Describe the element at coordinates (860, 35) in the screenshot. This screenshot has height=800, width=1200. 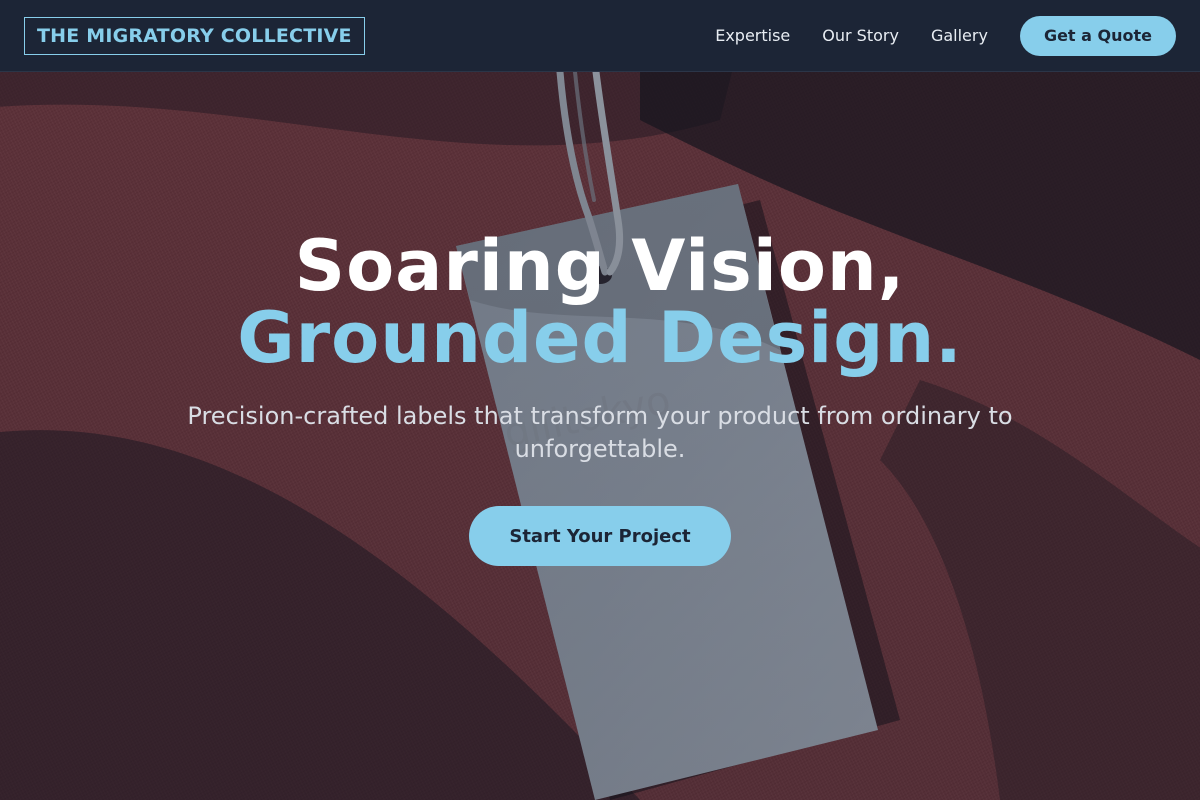
I see `nav-link-our-story: Our Story` at that location.